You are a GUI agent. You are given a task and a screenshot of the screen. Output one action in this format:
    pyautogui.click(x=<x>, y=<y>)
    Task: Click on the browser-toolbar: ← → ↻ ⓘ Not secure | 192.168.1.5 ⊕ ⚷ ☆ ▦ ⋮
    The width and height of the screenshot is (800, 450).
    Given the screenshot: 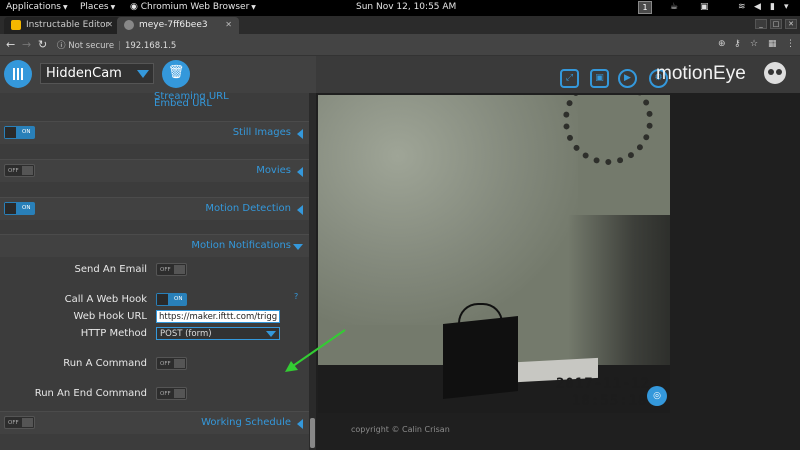 What is the action you would take?
    pyautogui.click(x=400, y=45)
    